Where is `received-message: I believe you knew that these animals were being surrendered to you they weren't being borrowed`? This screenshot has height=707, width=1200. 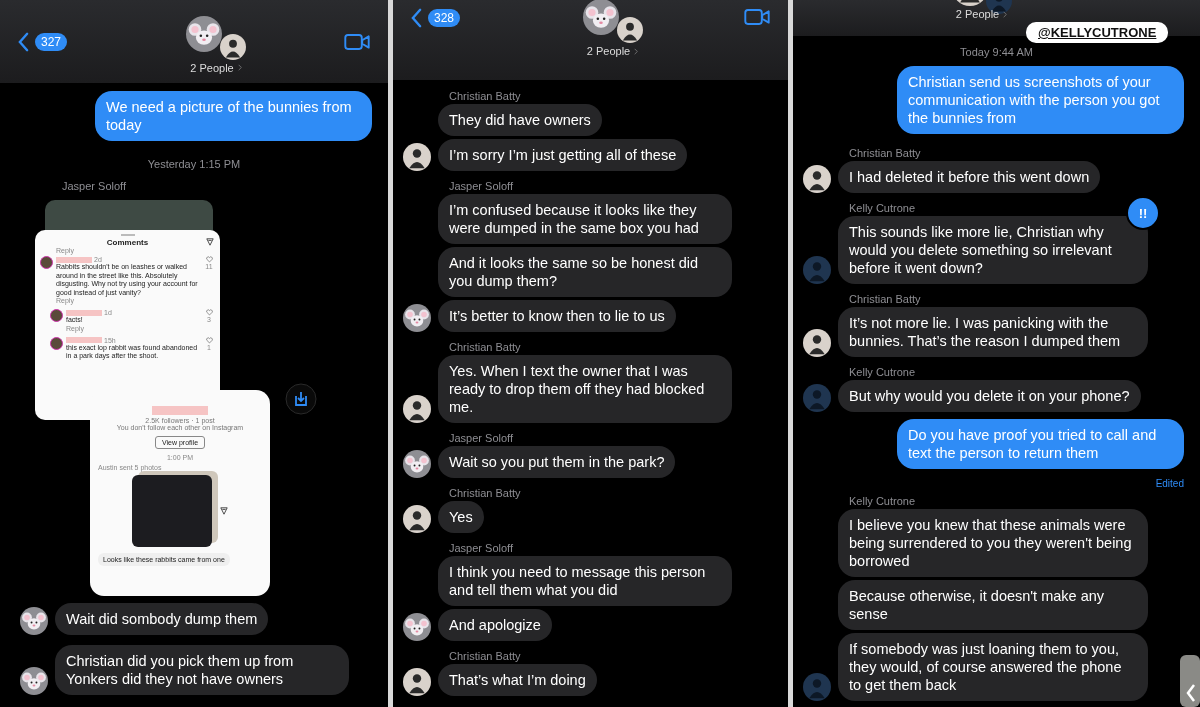
received-message: I believe you knew that these animals were being surrendered to you they weren't being borrowed is located at coordinates (993, 543).